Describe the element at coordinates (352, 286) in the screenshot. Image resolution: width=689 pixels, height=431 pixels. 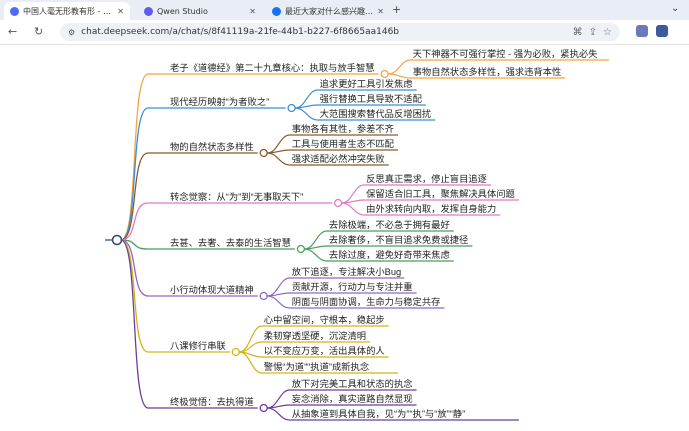
I see `leaf-label: 贡献开源，行动力与专注并重` at that location.